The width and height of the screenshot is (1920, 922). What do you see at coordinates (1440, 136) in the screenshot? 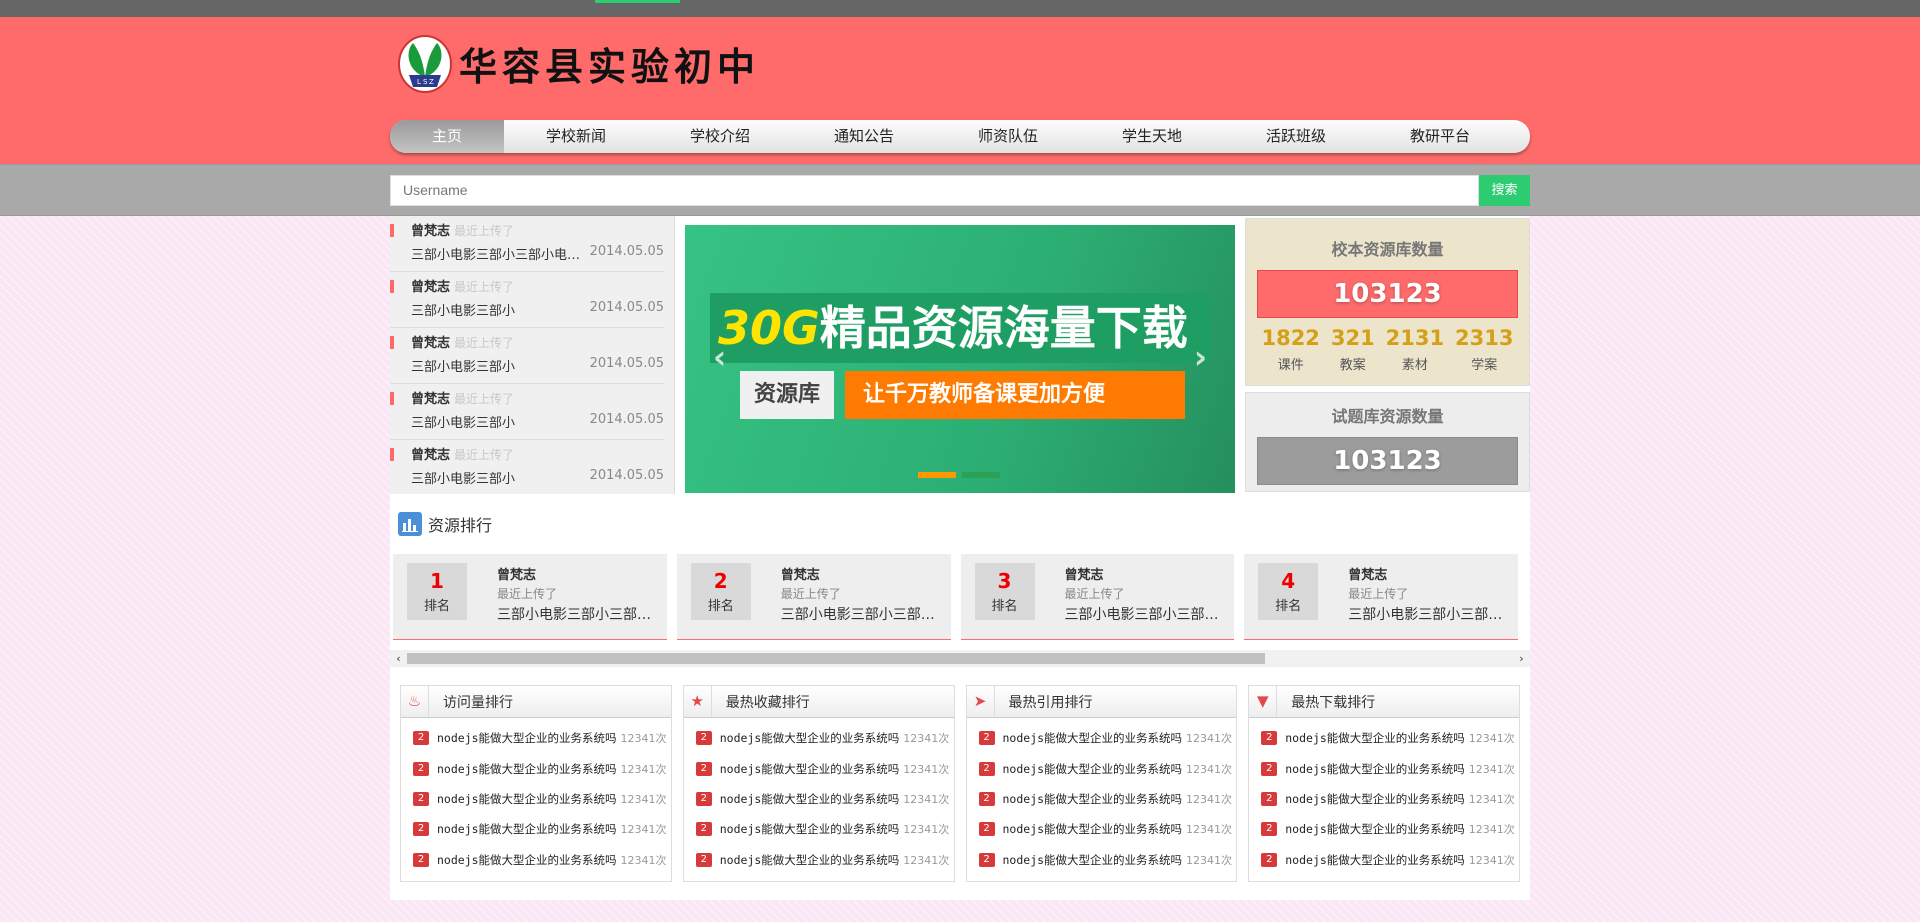
I see `nav-item-research: 教研平台` at bounding box center [1440, 136].